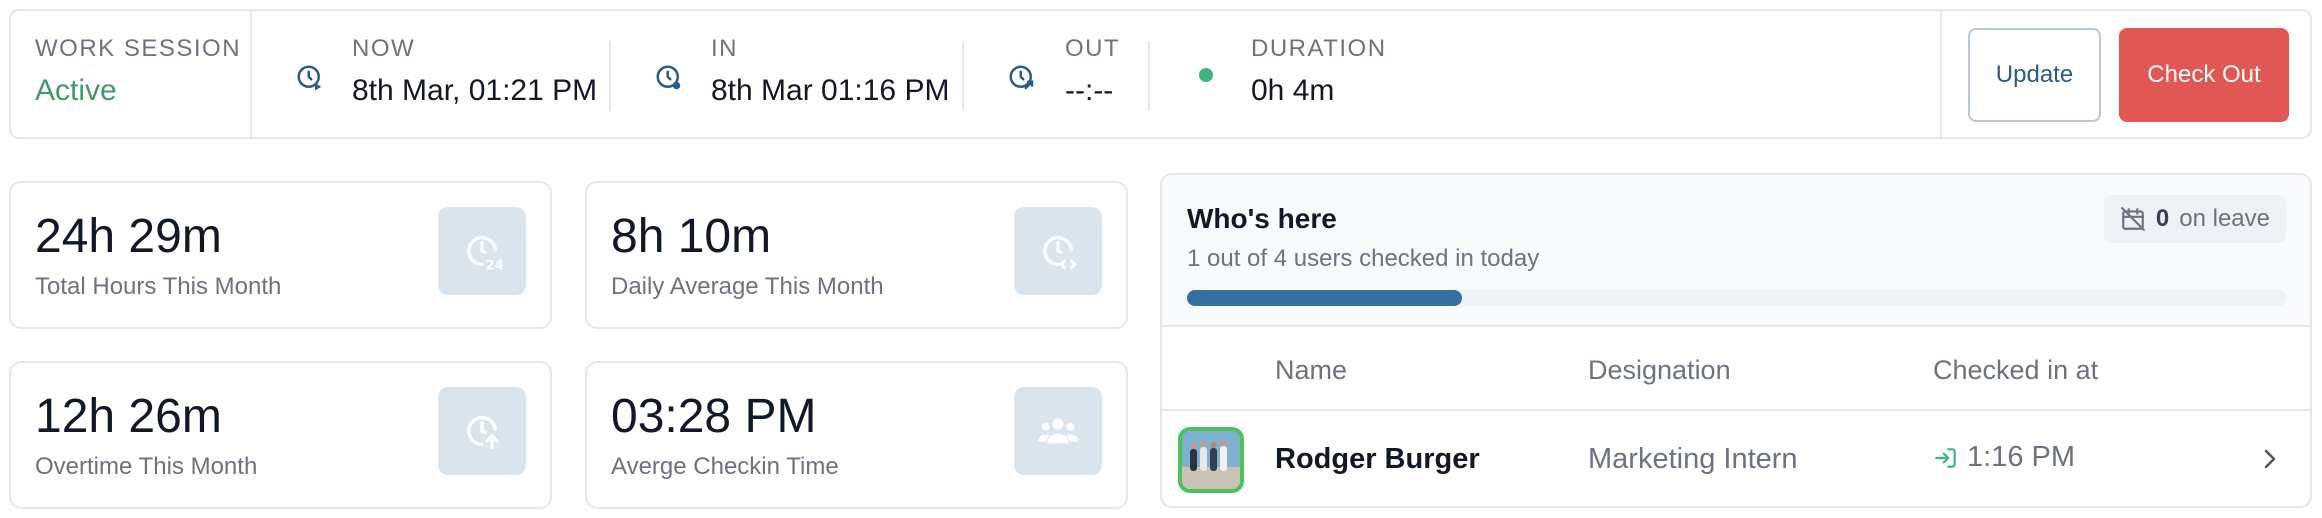  What do you see at coordinates (1363, 258) in the screenshot?
I see `whos-here-subtitle: 1 out of 4 users checked in today` at bounding box center [1363, 258].